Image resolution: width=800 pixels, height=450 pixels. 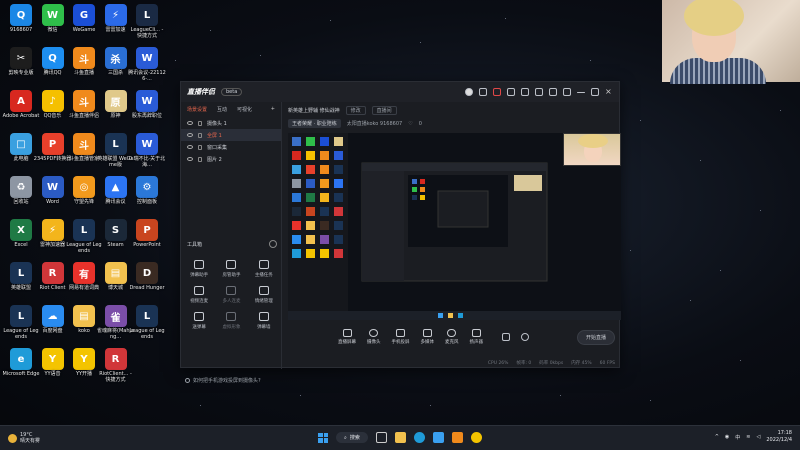 I want to click on app-icon: ☁, so click(x=52, y=316).